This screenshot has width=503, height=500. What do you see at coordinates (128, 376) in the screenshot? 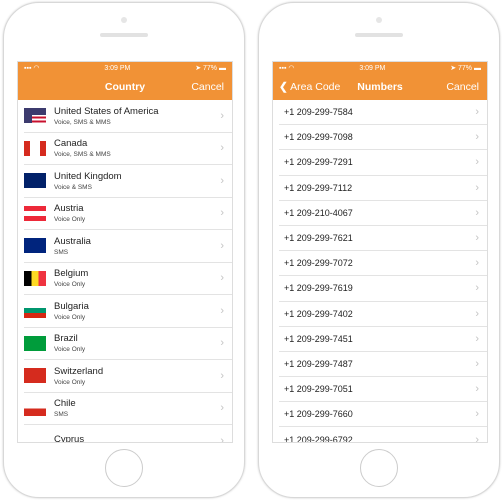
I see `country-row: Switzerland Voice Only ›` at bounding box center [128, 376].